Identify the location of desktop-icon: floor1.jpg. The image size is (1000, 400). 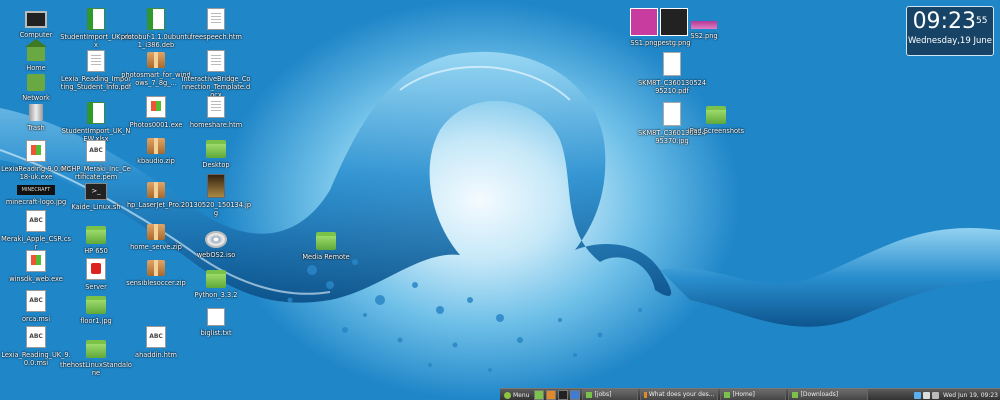
(96, 308).